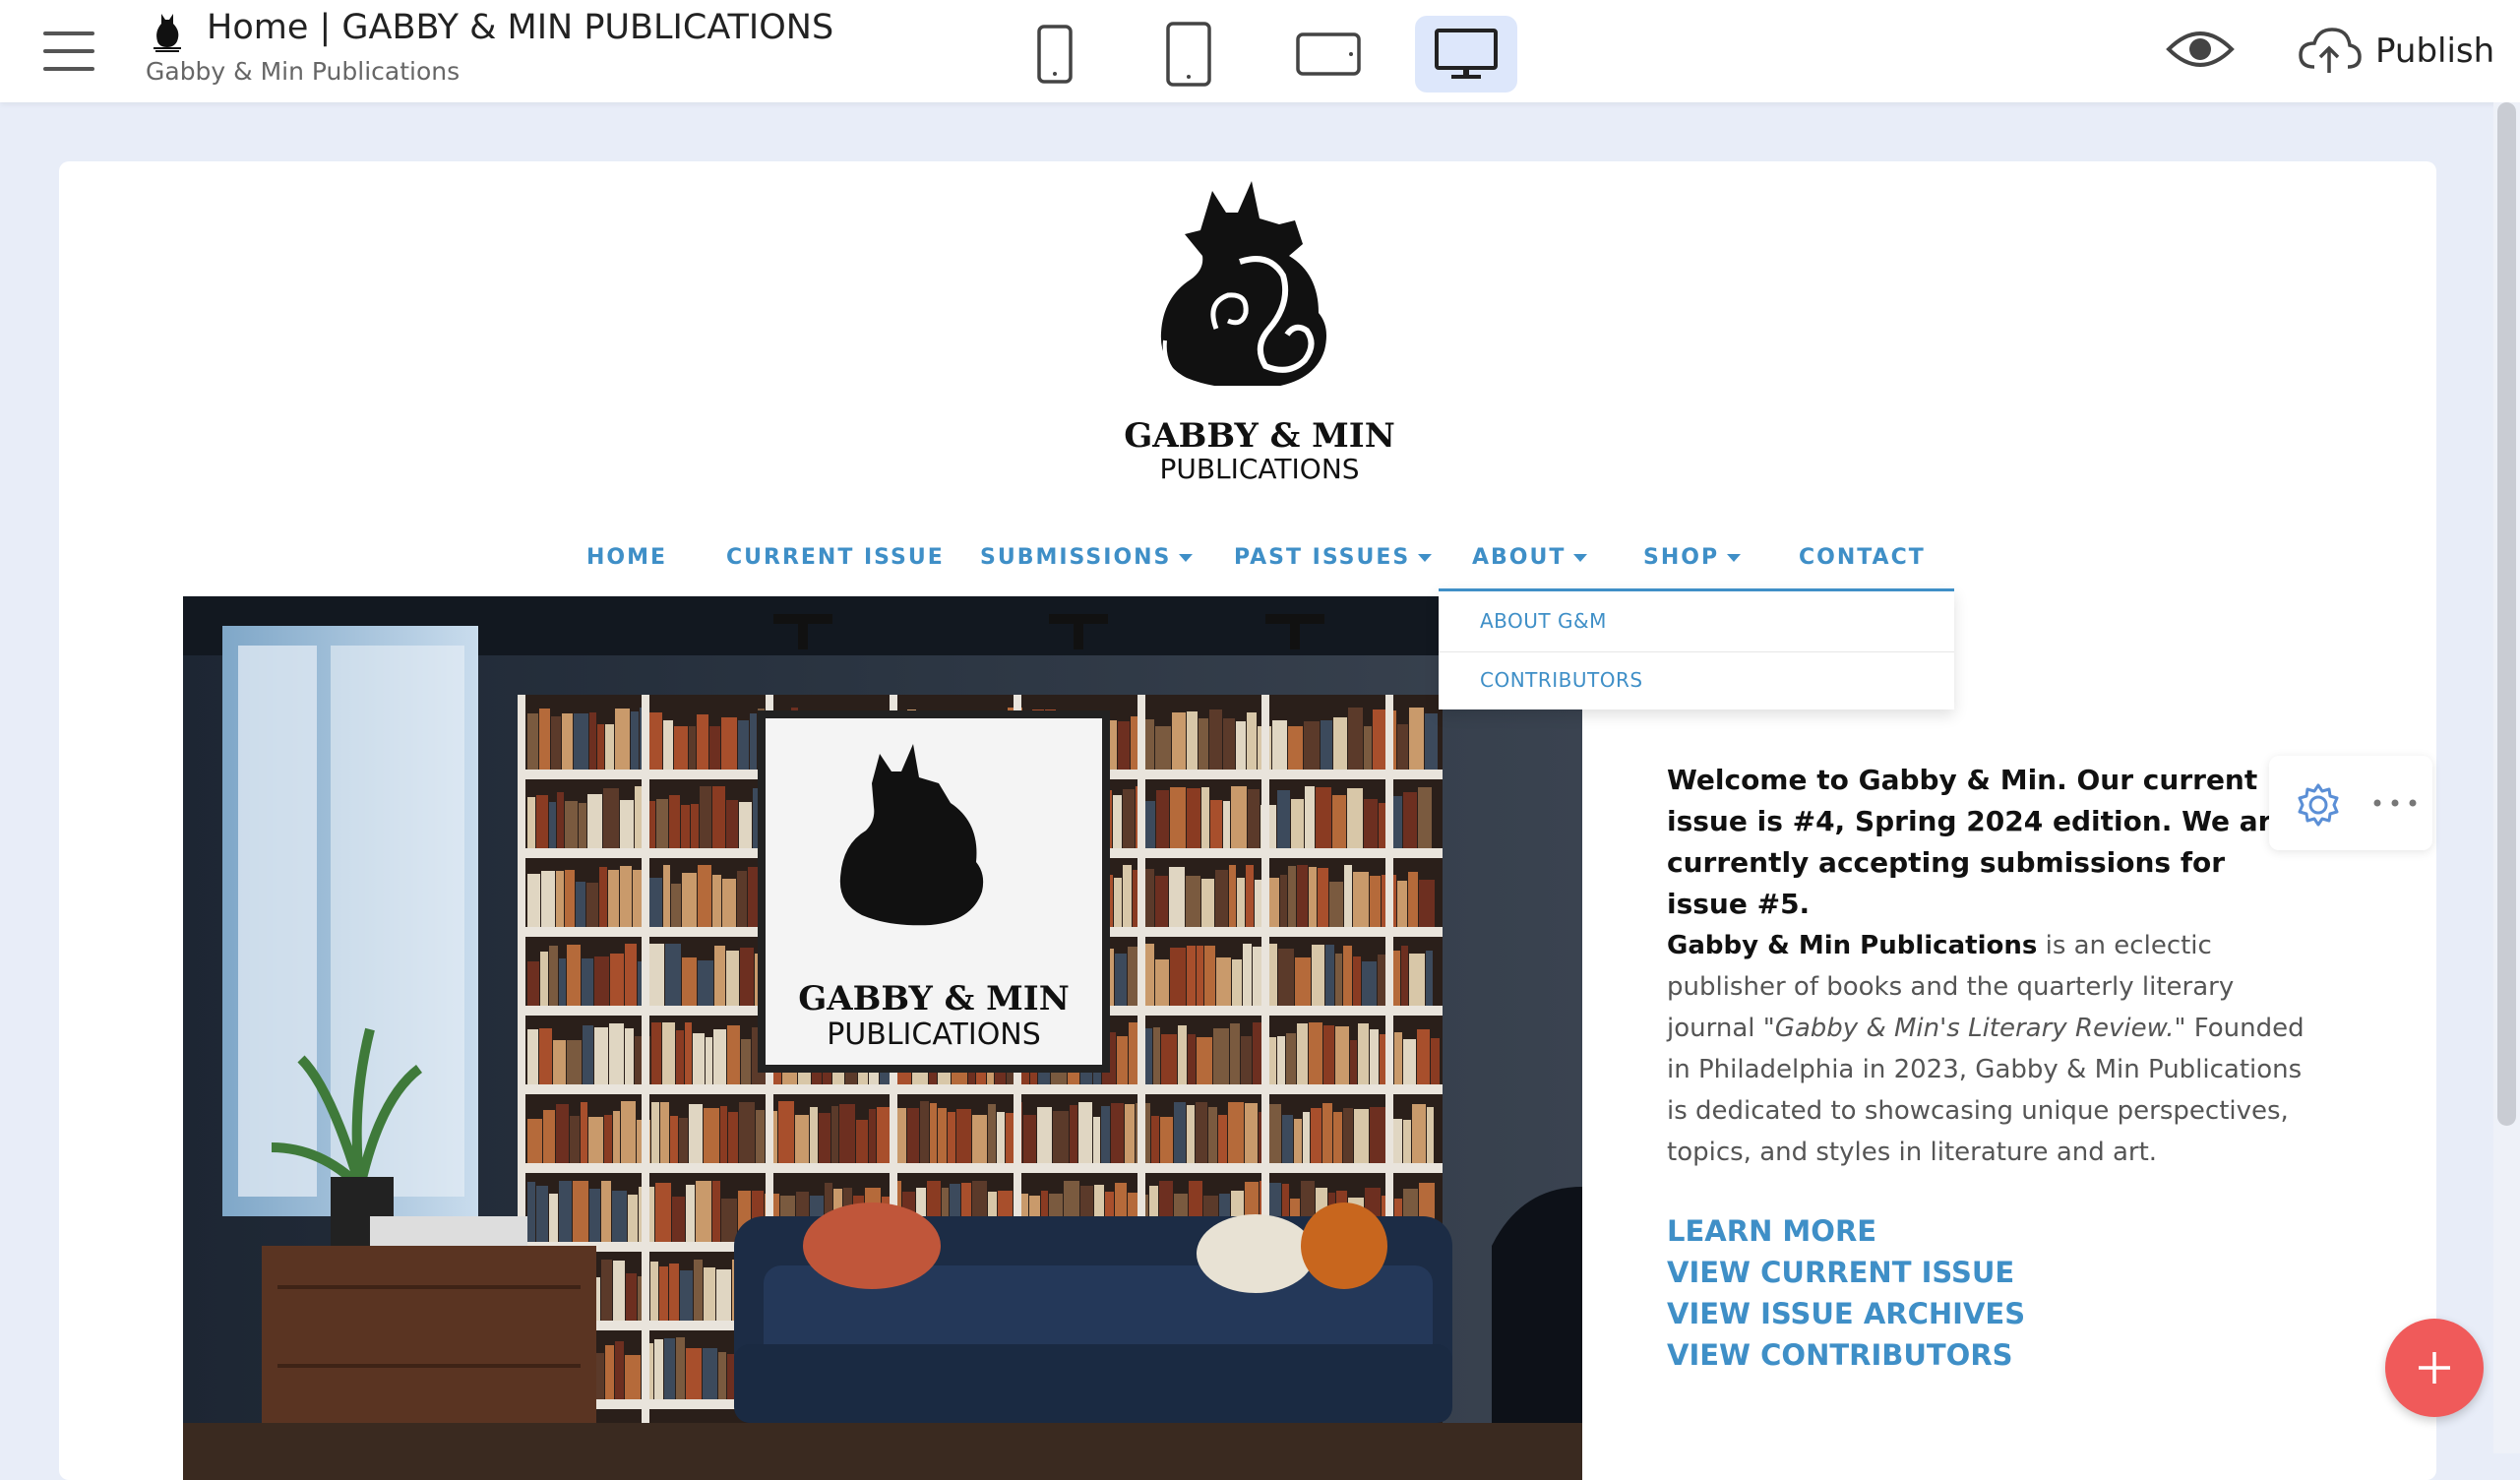 The height and width of the screenshot is (1480, 2520). What do you see at coordinates (68, 52) in the screenshot?
I see `hamburger-icon` at bounding box center [68, 52].